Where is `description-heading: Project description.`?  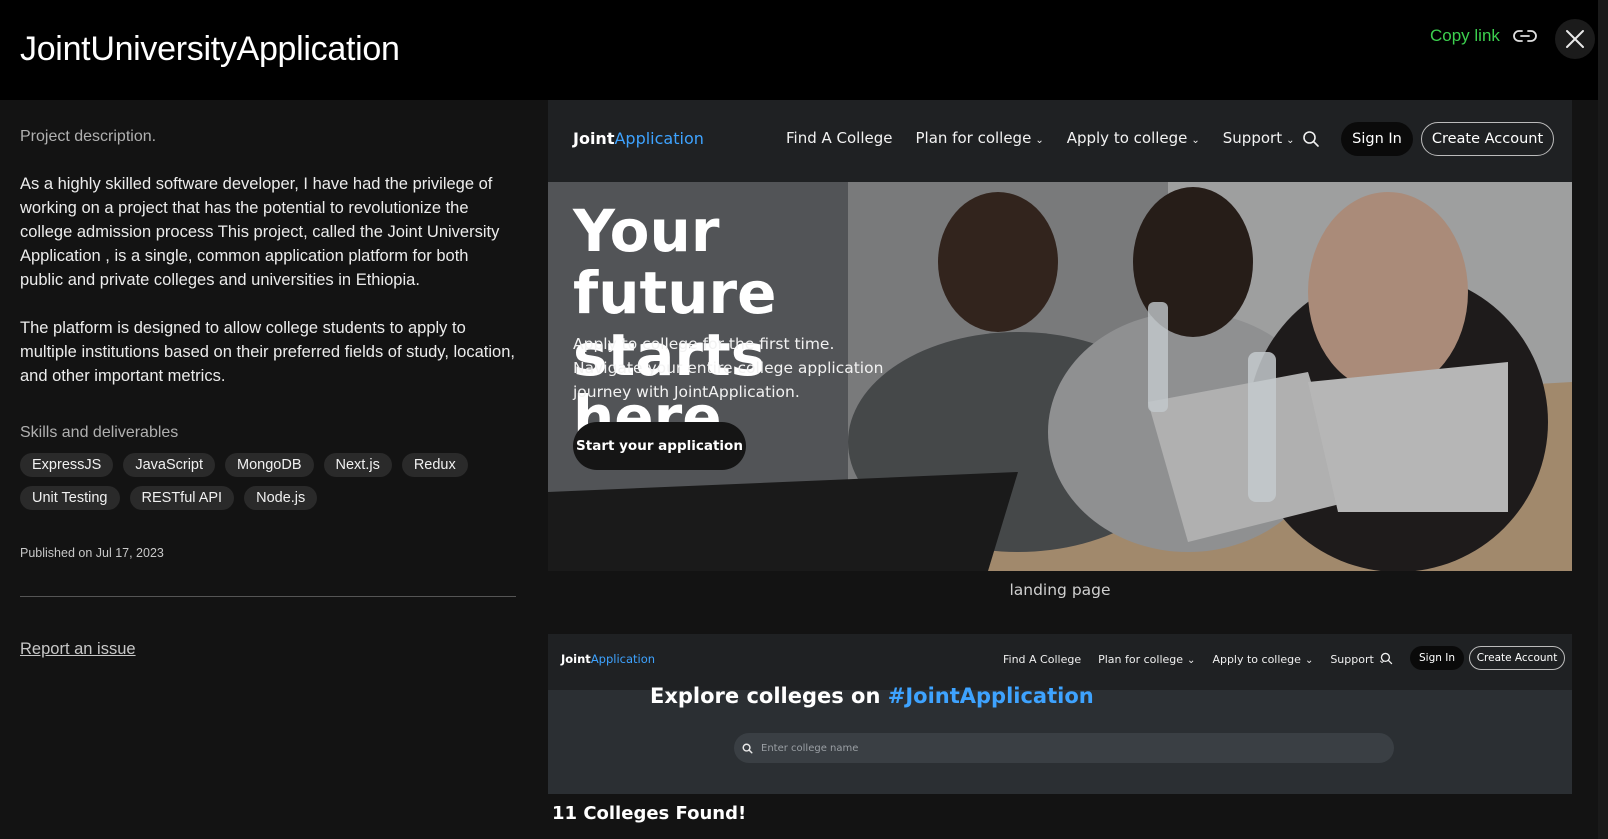
description-heading: Project description. is located at coordinates (88, 136).